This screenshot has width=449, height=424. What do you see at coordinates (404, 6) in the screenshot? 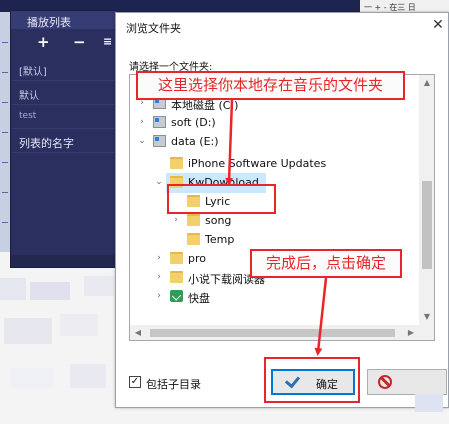
I see `background-top-right-toolbar: 一 + - 在三 日` at bounding box center [404, 6].